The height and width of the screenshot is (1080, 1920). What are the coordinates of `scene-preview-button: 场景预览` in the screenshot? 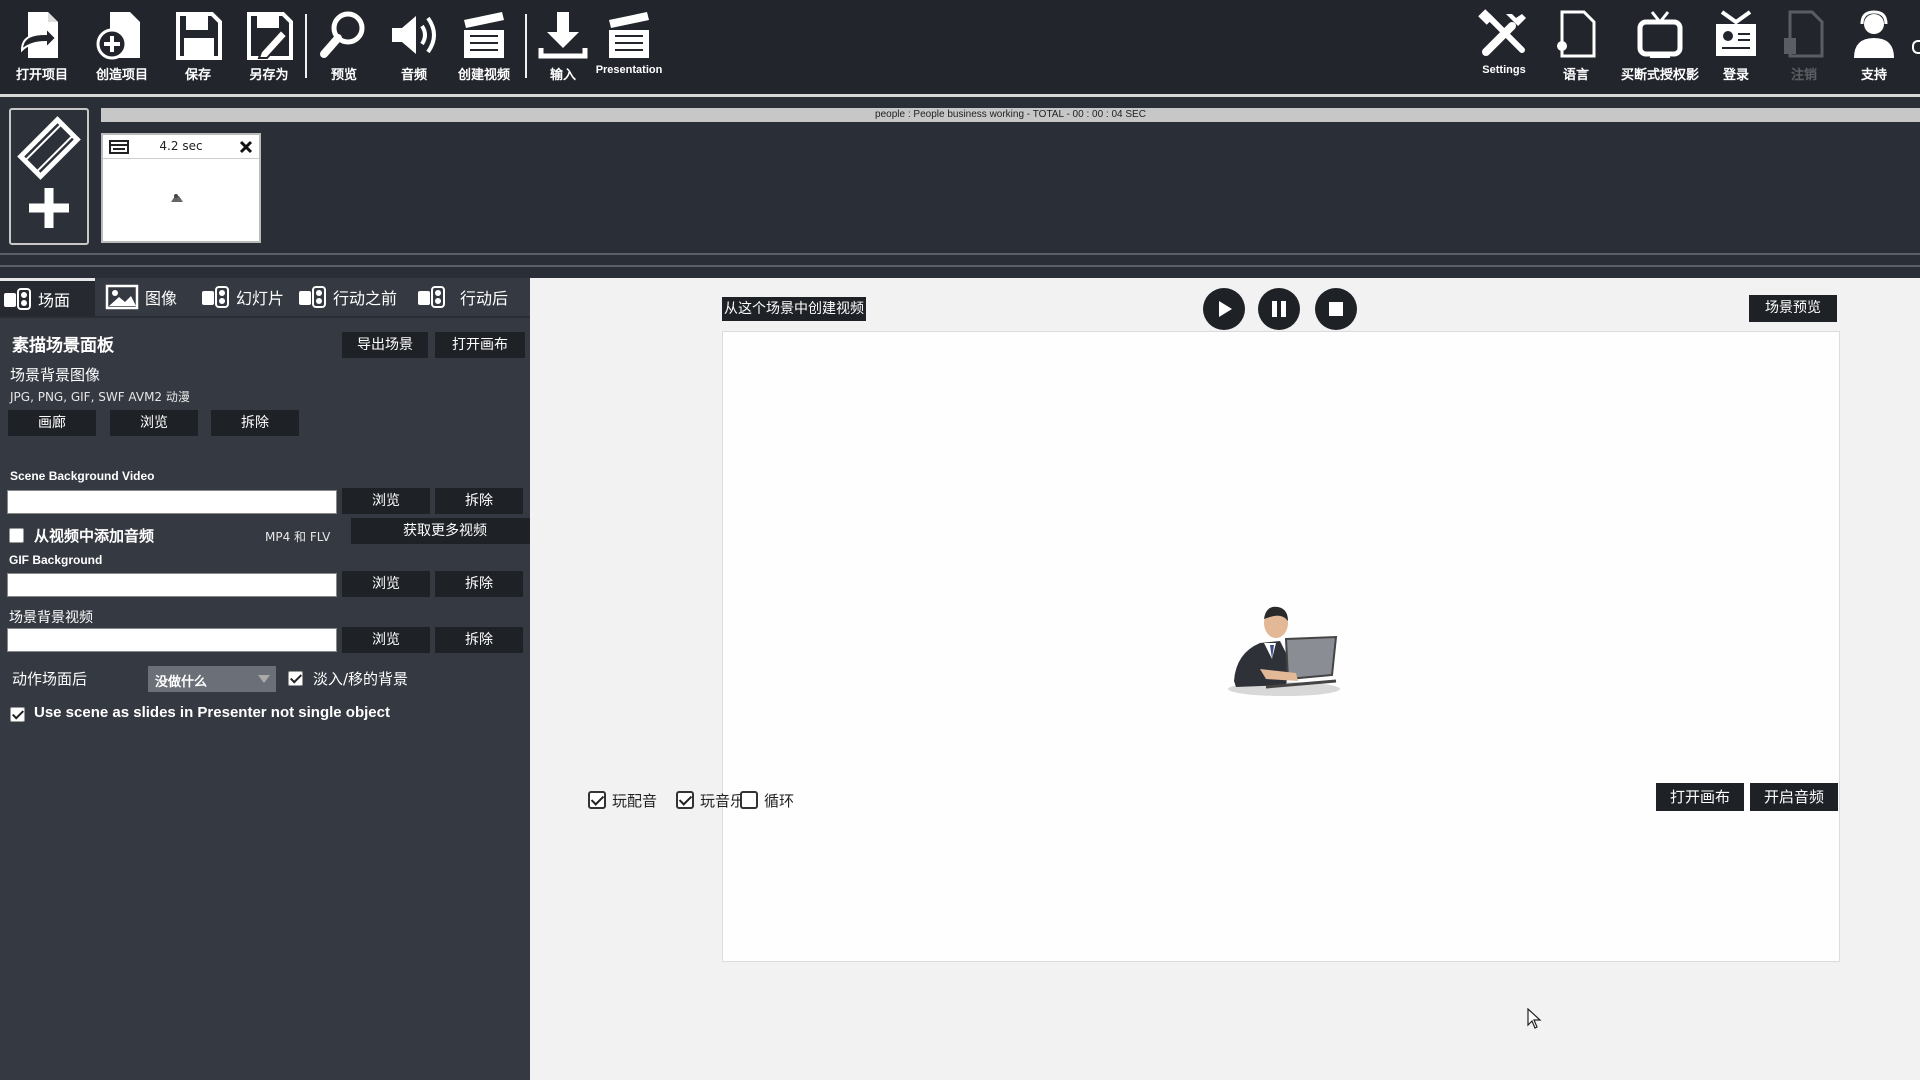 It's located at (1793, 308).